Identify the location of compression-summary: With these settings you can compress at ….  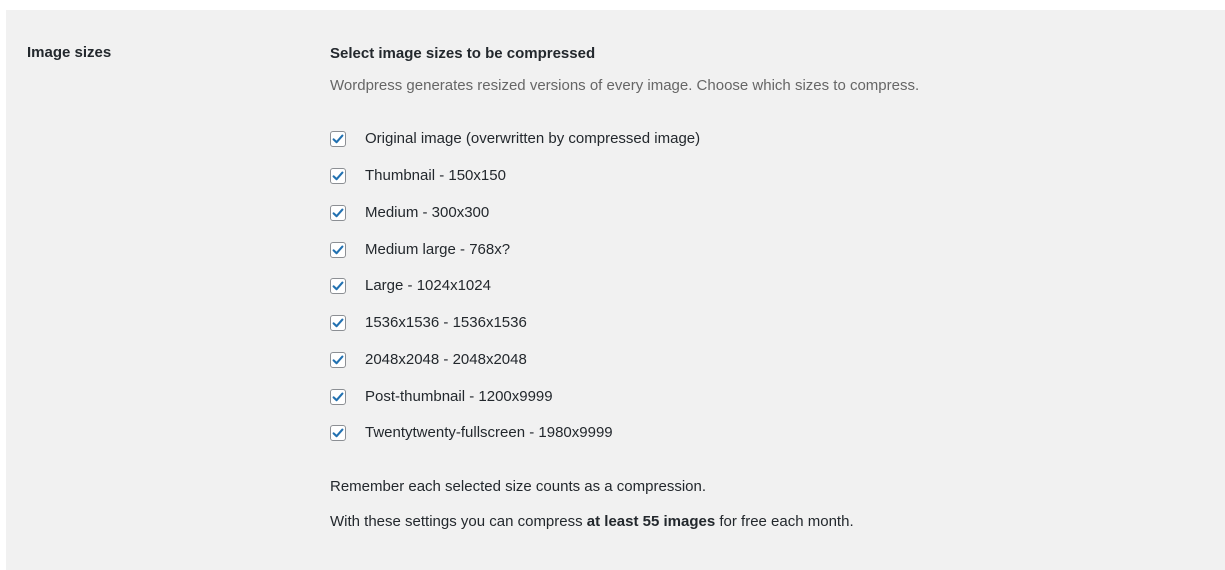
(770, 522).